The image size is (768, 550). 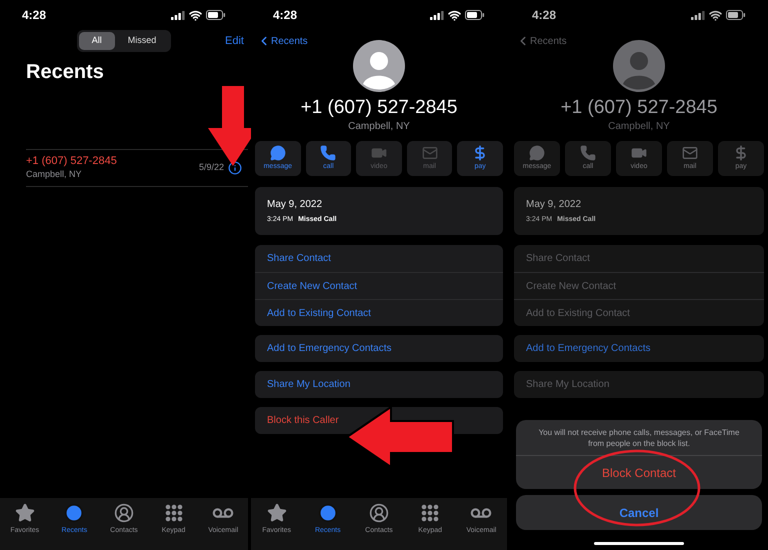 What do you see at coordinates (234, 41) in the screenshot?
I see `edit-button: Edit` at bounding box center [234, 41].